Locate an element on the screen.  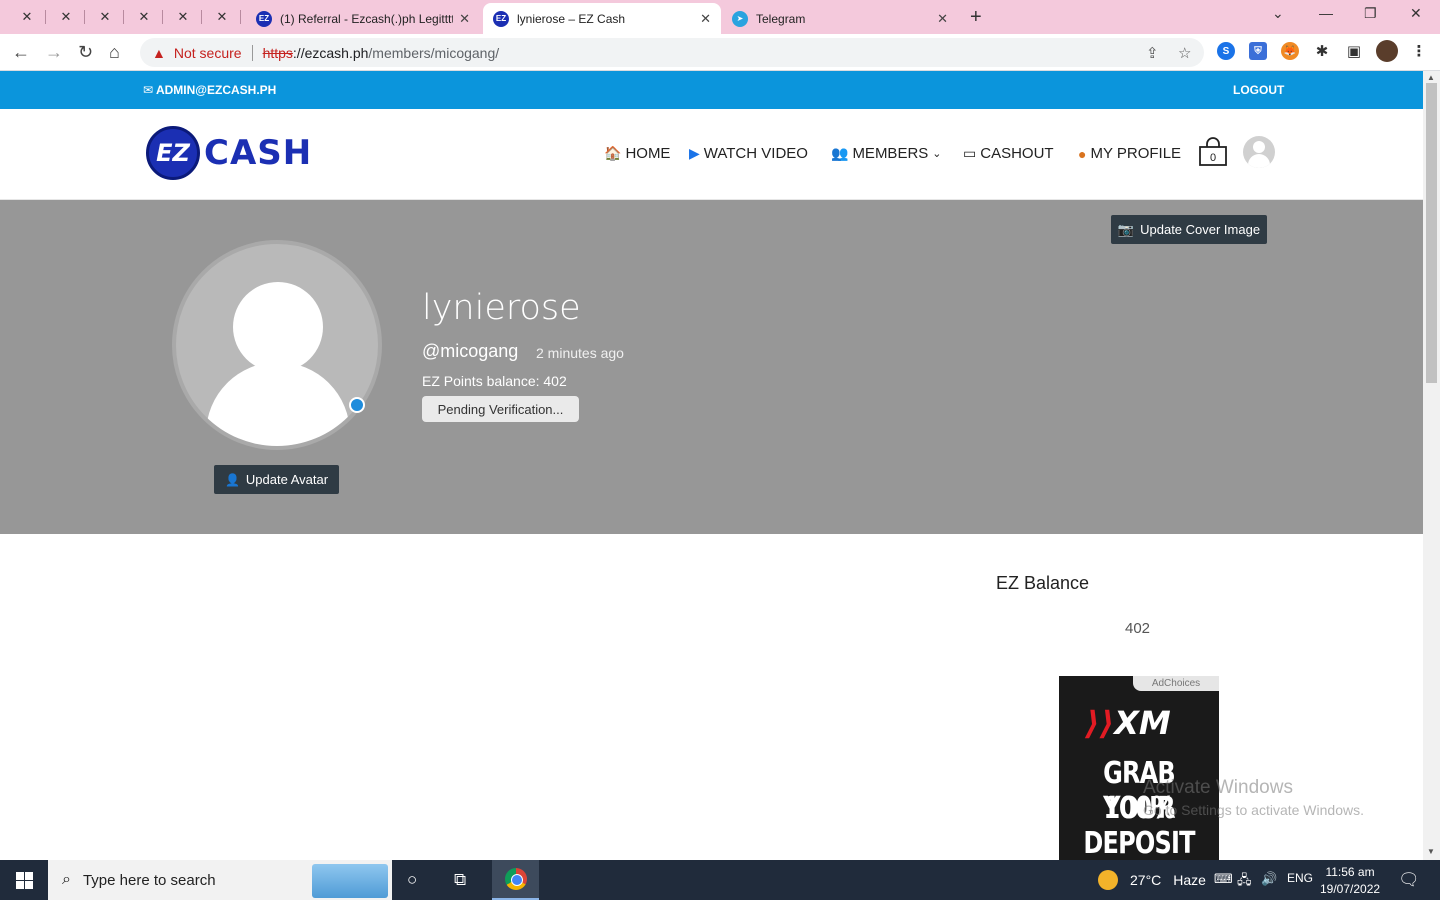
reload-icon: ↻ is located at coordinates (85, 52).